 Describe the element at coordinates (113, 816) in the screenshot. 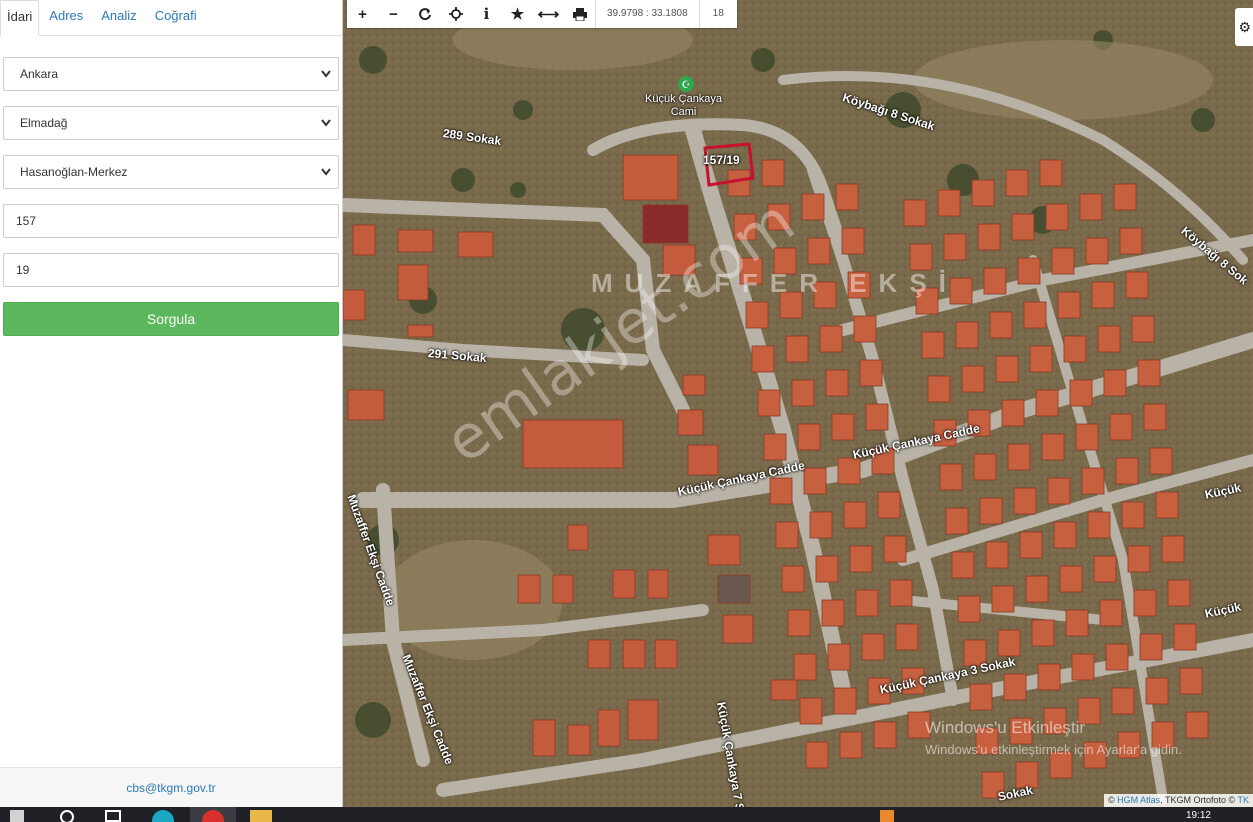

I see `task-view-icon` at that location.